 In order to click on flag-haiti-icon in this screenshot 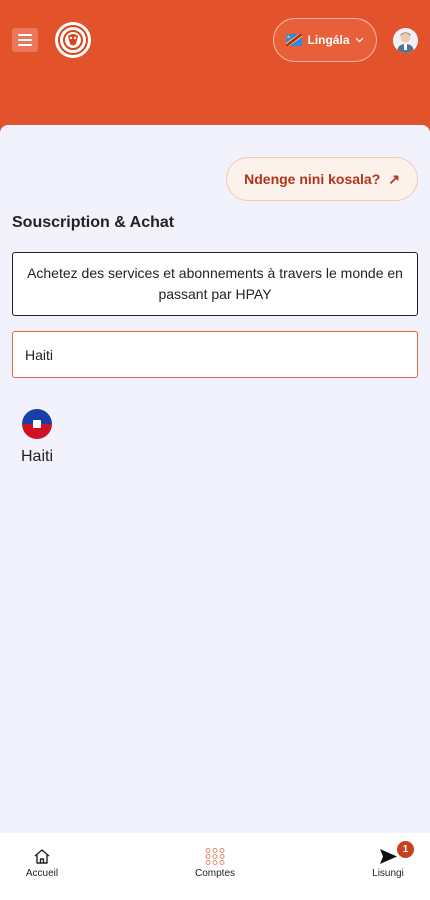, I will do `click(37, 424)`.